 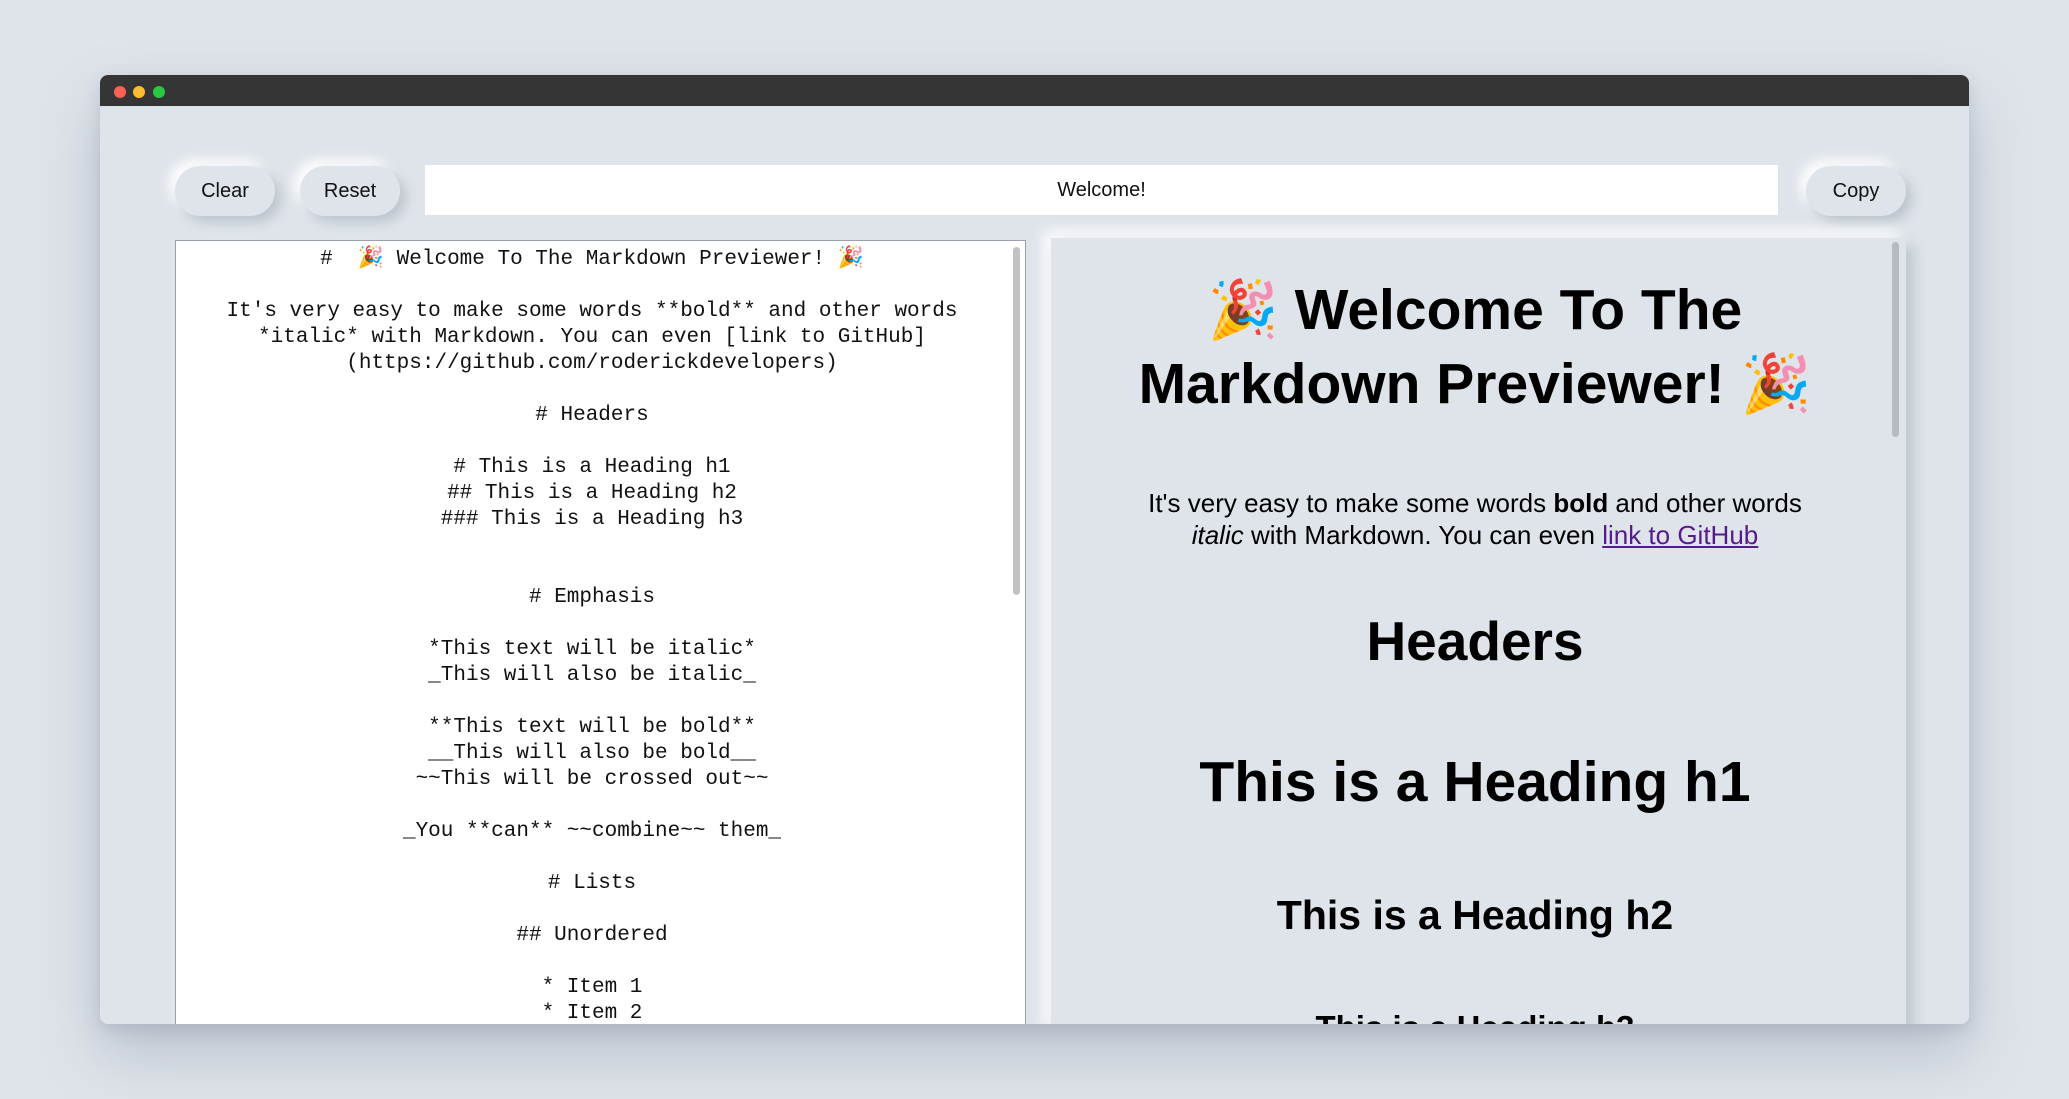 I want to click on preview-headers-heading: Headers, so click(x=1475, y=641).